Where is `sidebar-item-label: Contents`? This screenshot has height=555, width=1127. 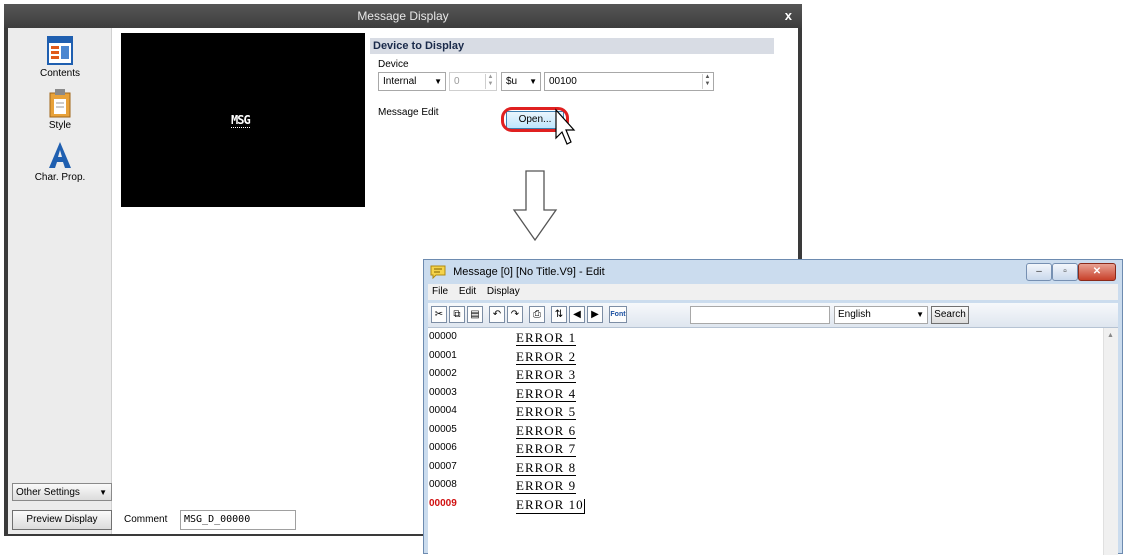
sidebar-item-label: Contents is located at coordinates (60, 73).